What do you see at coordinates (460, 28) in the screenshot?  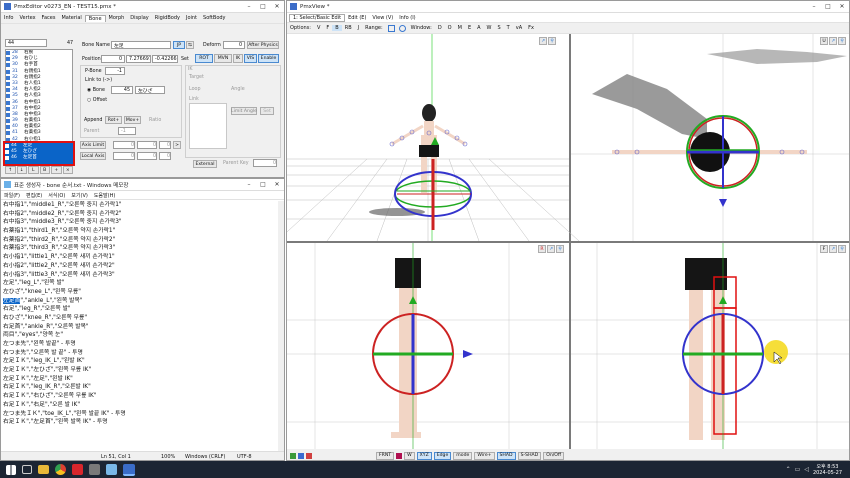 I see `window-m-toggle: M` at bounding box center [460, 28].